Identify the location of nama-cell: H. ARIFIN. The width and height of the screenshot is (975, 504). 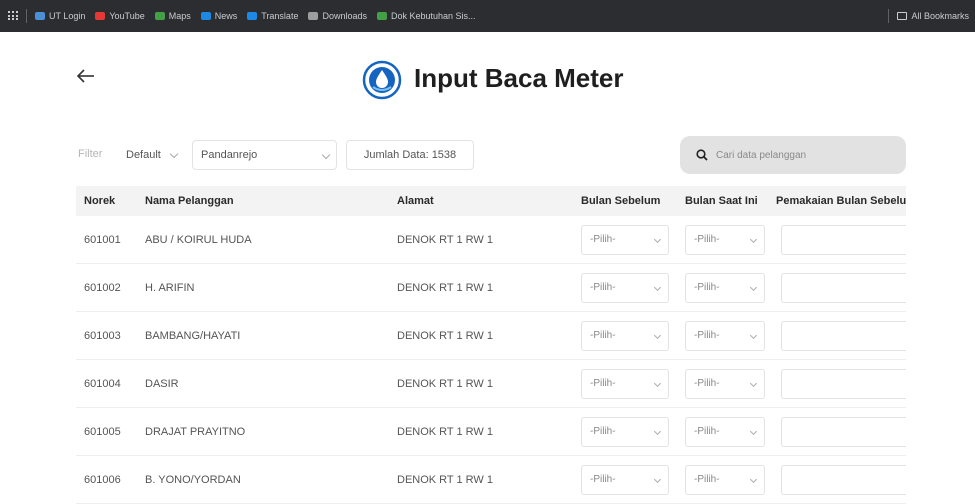
(170, 288).